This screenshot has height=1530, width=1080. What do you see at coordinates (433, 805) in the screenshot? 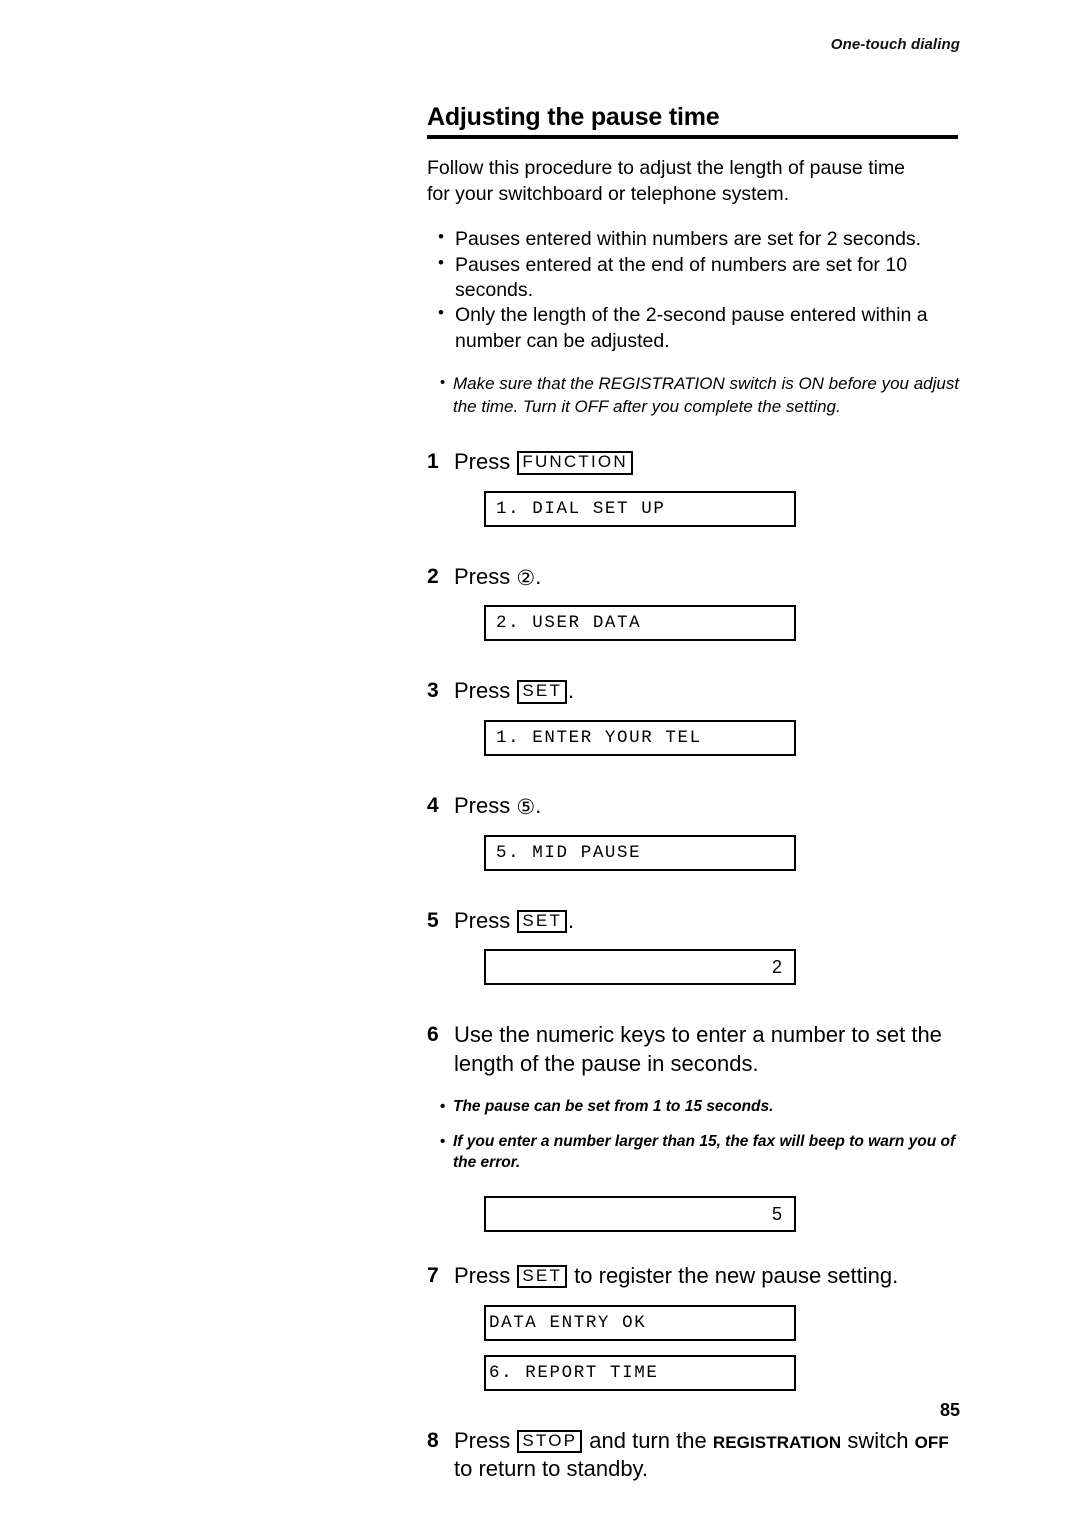
I see `step-number: 4` at bounding box center [433, 805].